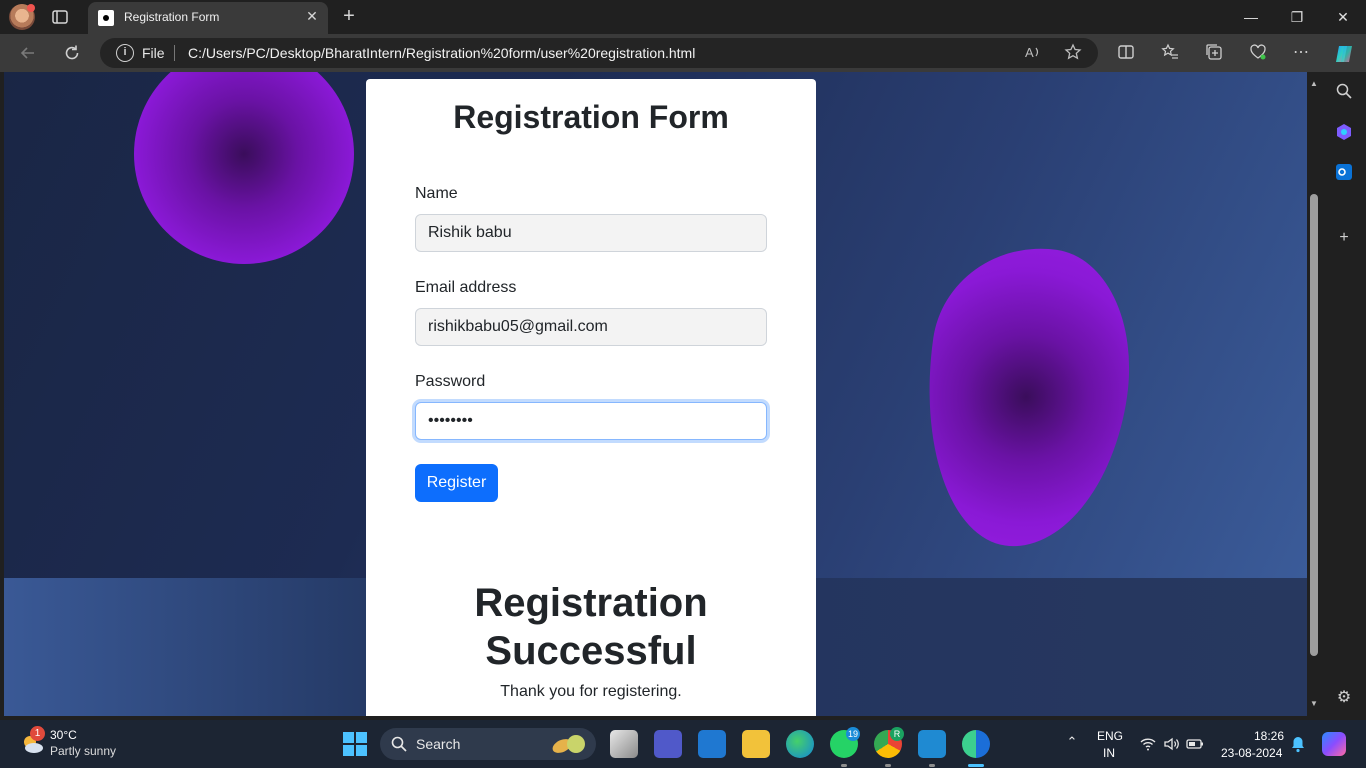 The width and height of the screenshot is (1366, 768). I want to click on wifi-icon, so click(1148, 744).